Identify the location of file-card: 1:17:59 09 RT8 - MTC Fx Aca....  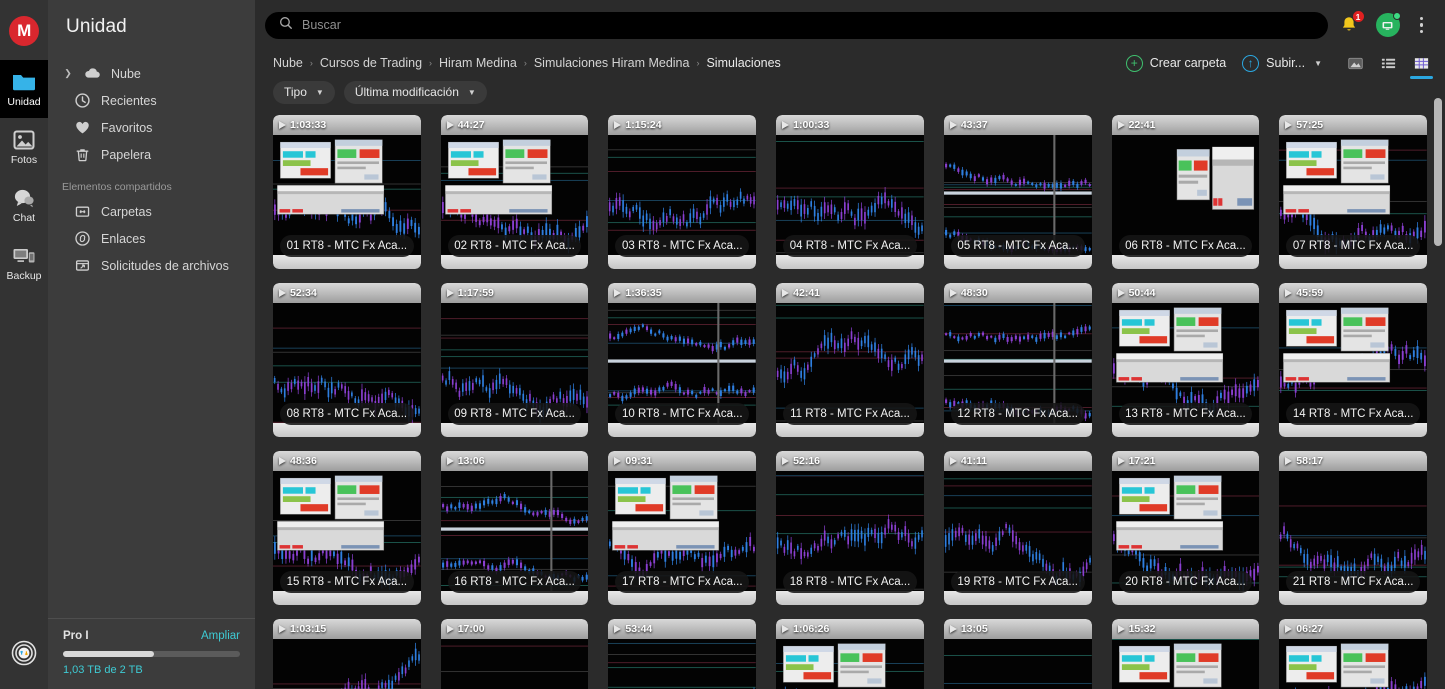
(514, 360).